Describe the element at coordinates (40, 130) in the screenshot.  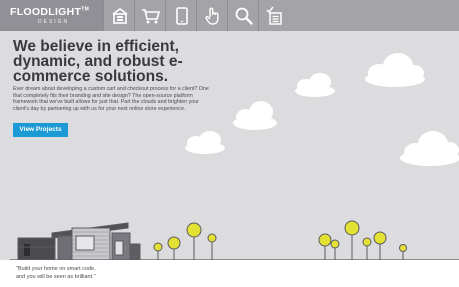
I see `view-projects-button: View Projects` at that location.